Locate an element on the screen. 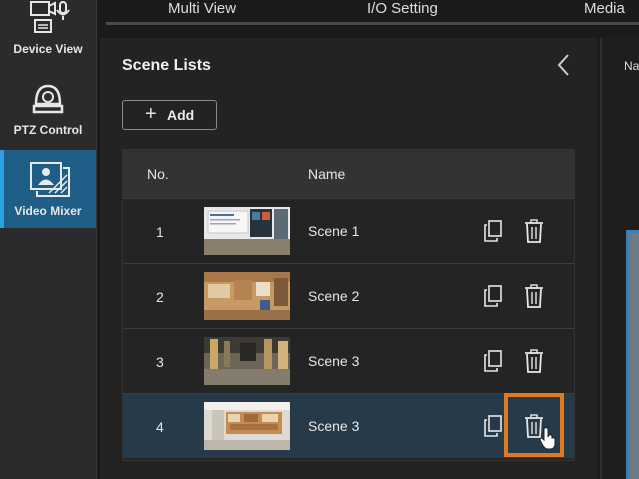 Image resolution: width=639 pixels, height=479 pixels. nav-label-device-view: Device View is located at coordinates (48, 49).